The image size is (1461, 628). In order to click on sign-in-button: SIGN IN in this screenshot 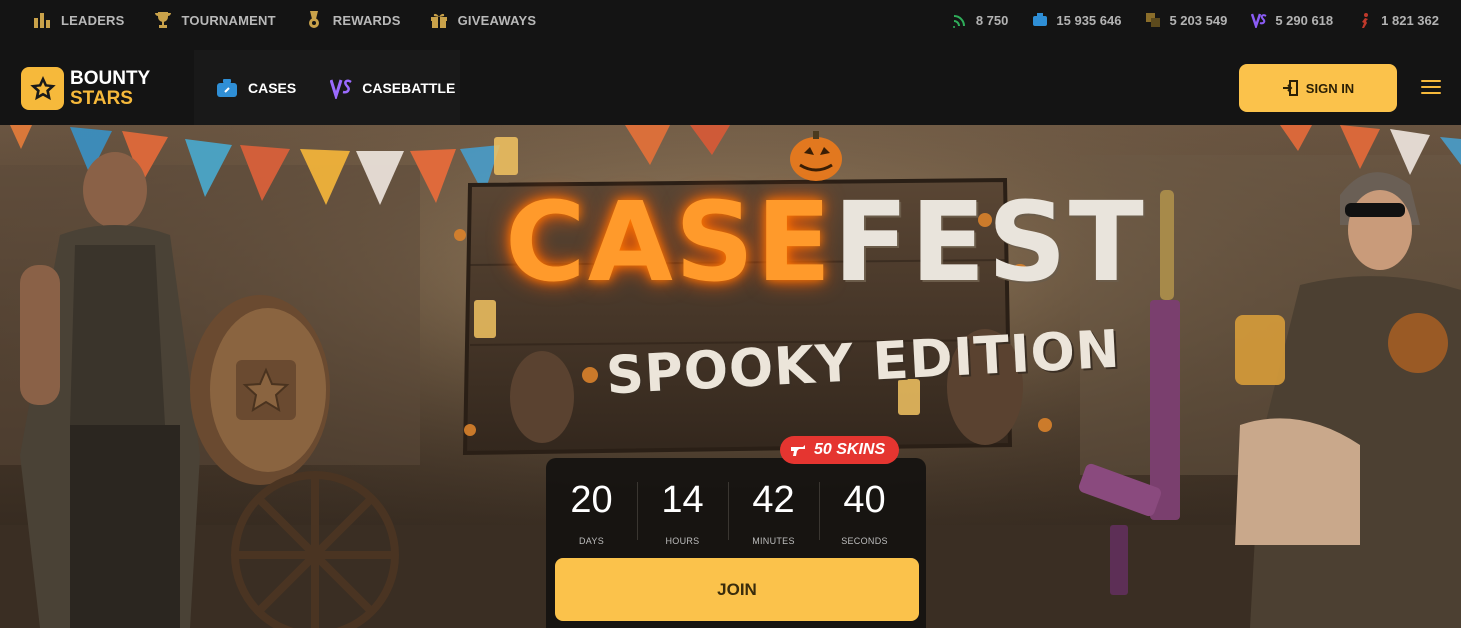, I will do `click(1318, 88)`.